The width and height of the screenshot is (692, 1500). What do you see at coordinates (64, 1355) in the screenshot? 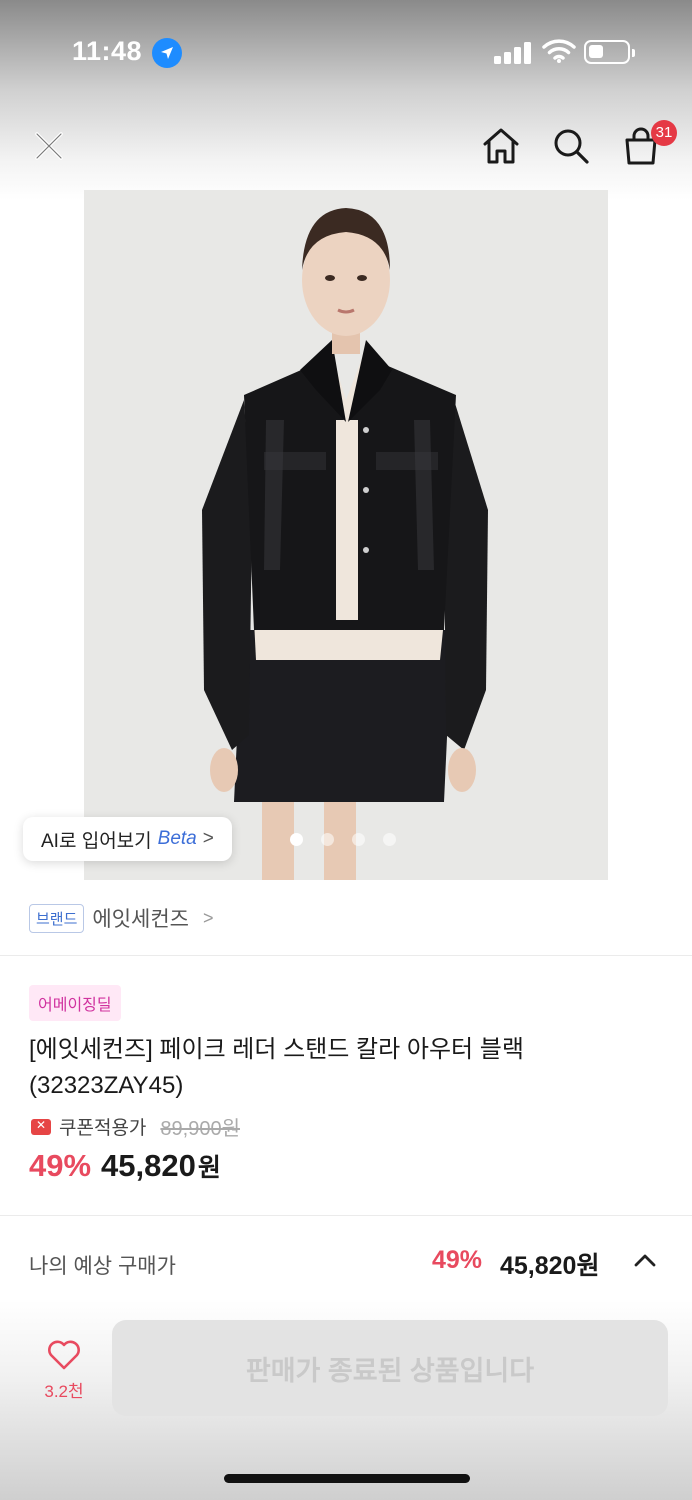
I see `heart-icon` at bounding box center [64, 1355].